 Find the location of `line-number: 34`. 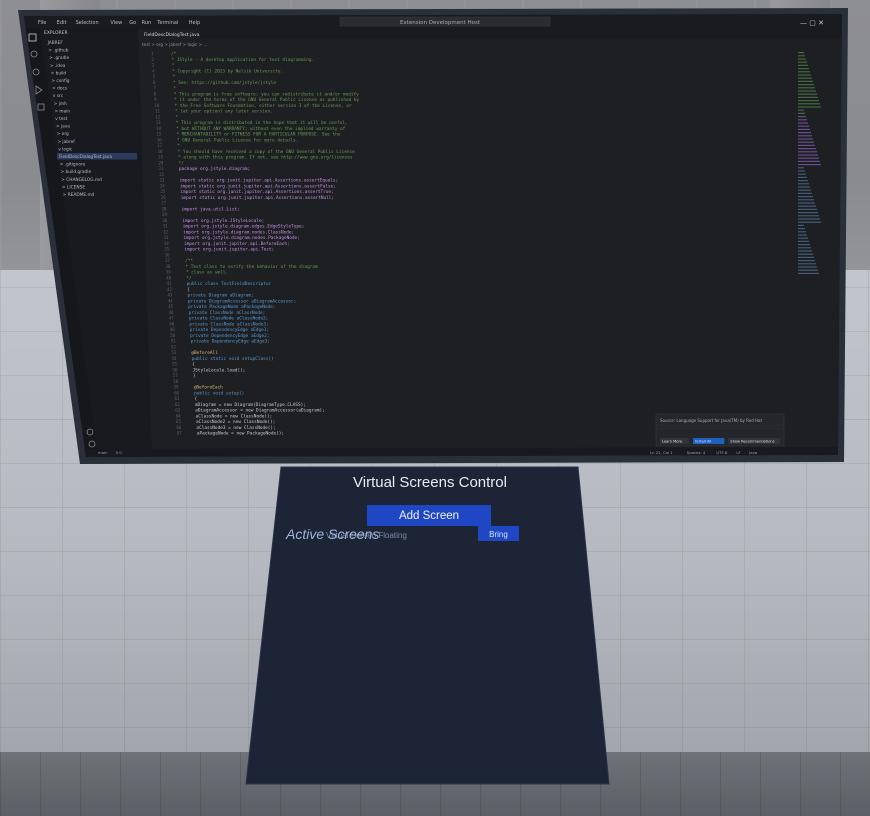

line-number: 34 is located at coordinates (166, 243).